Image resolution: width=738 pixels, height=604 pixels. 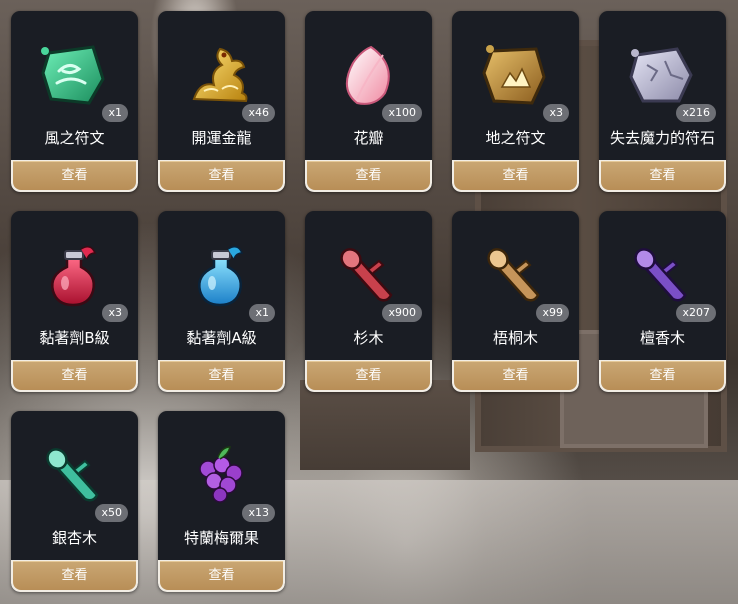 What do you see at coordinates (221, 474) in the screenshot?
I see `berry-fruit-icon` at bounding box center [221, 474].